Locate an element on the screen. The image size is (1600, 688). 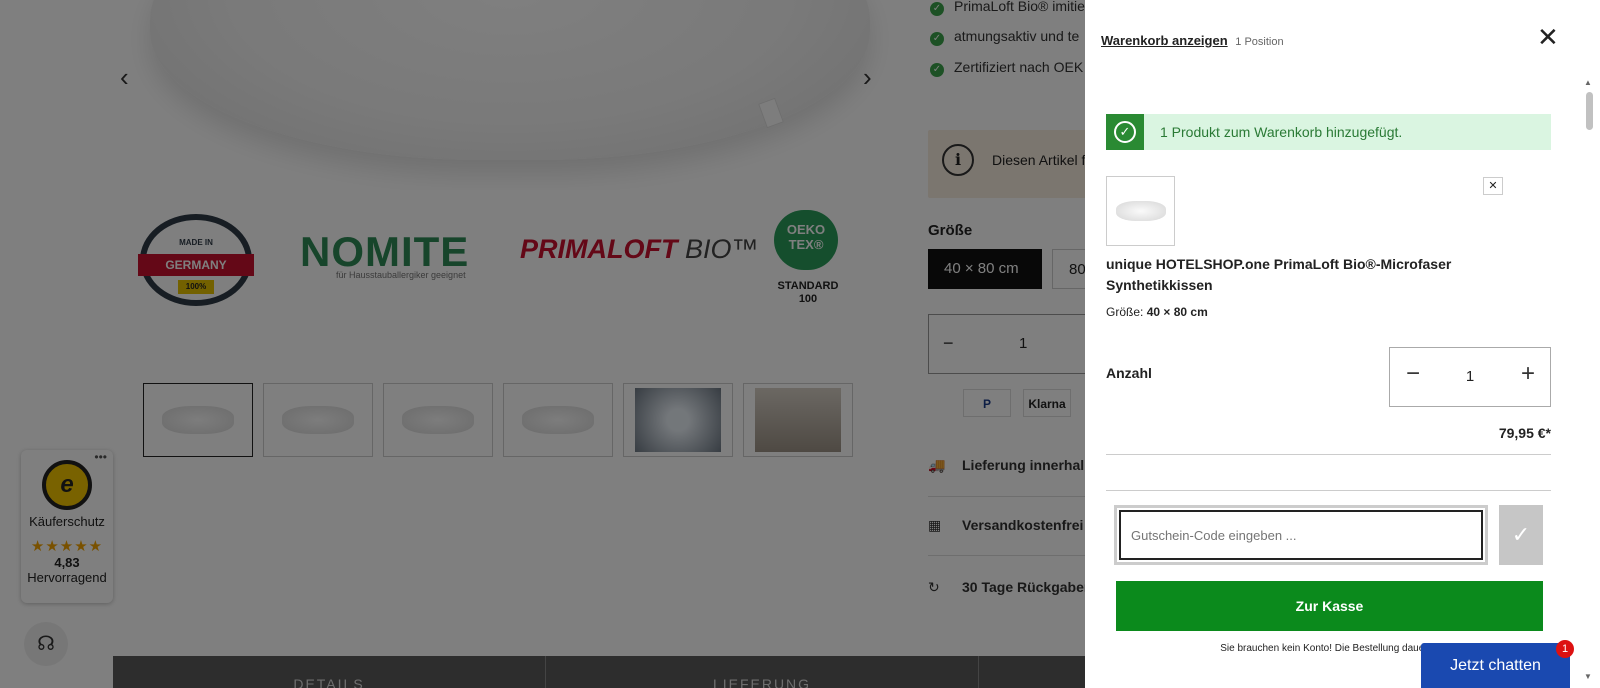
position-count: 1 Position is located at coordinates (1259, 42).